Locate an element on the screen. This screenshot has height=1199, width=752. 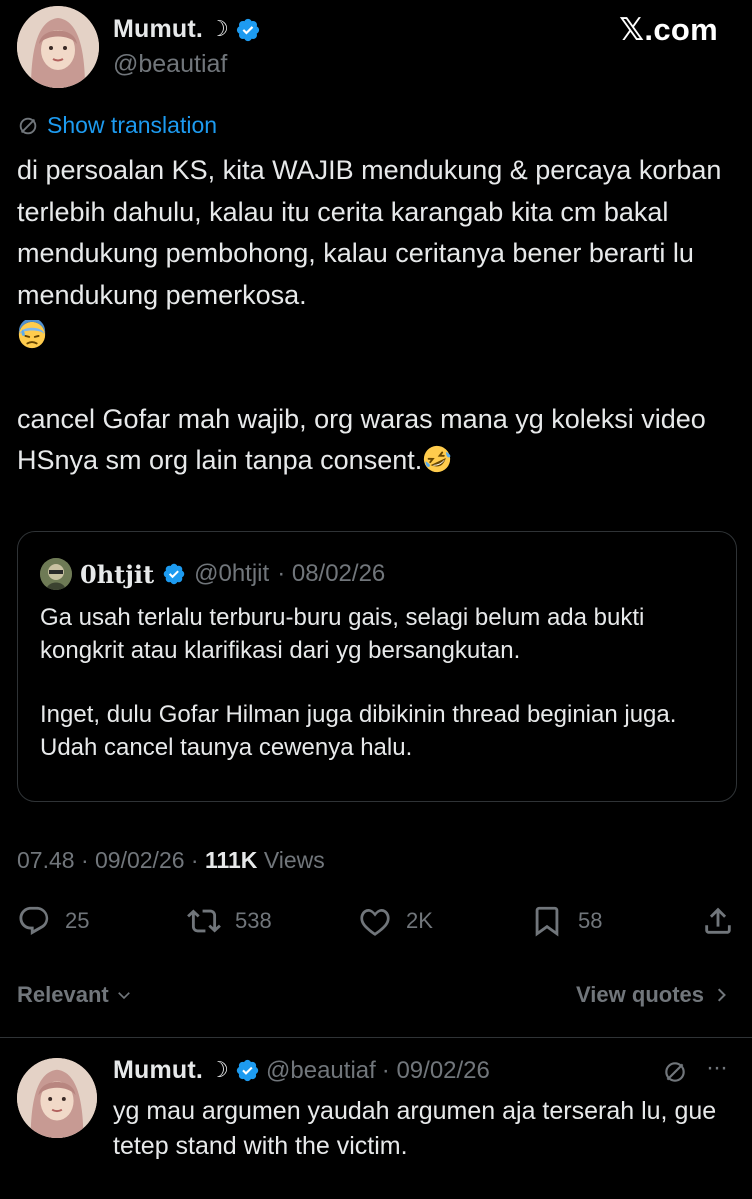
view-quotes-link: View quotes is located at coordinates (653, 995).